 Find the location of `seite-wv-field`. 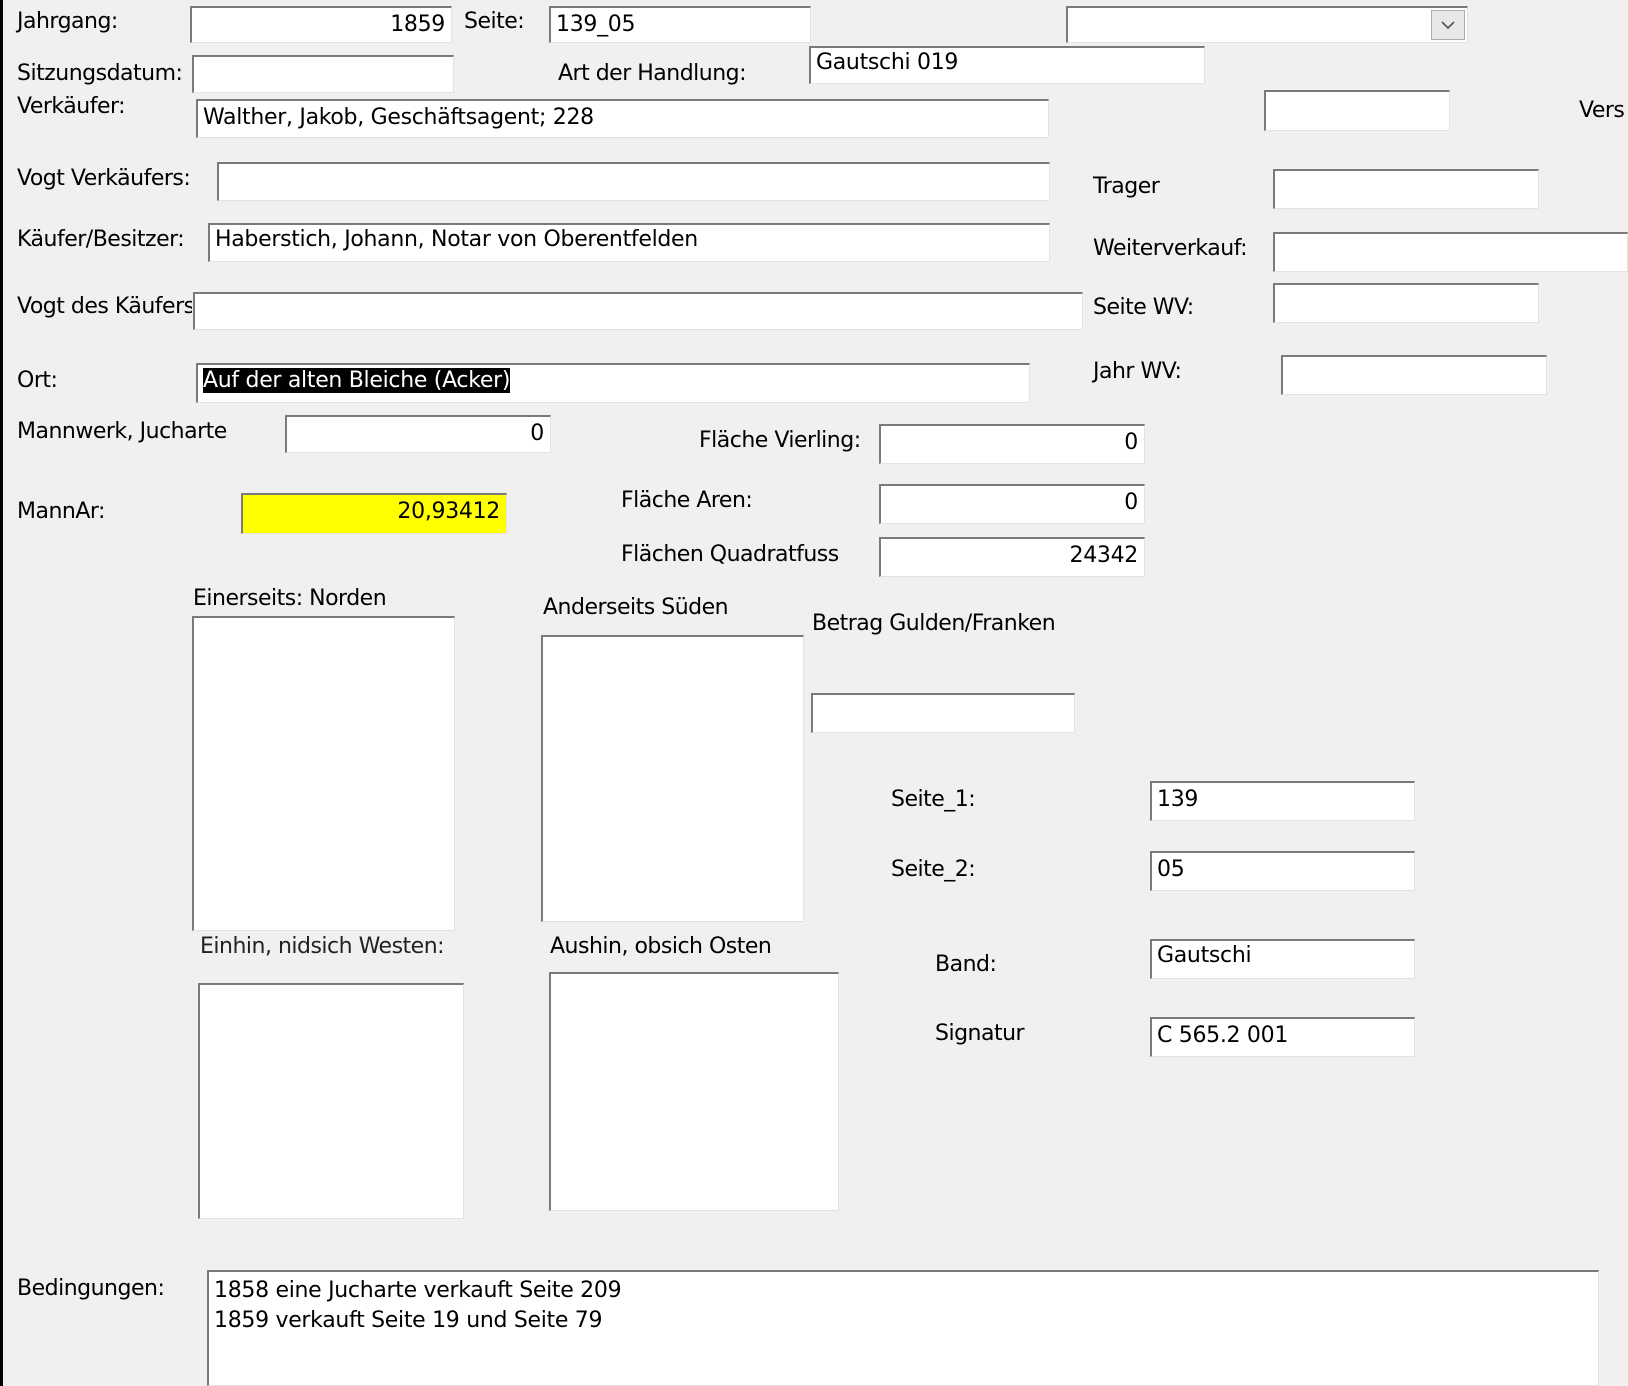

seite-wv-field is located at coordinates (1406, 303).